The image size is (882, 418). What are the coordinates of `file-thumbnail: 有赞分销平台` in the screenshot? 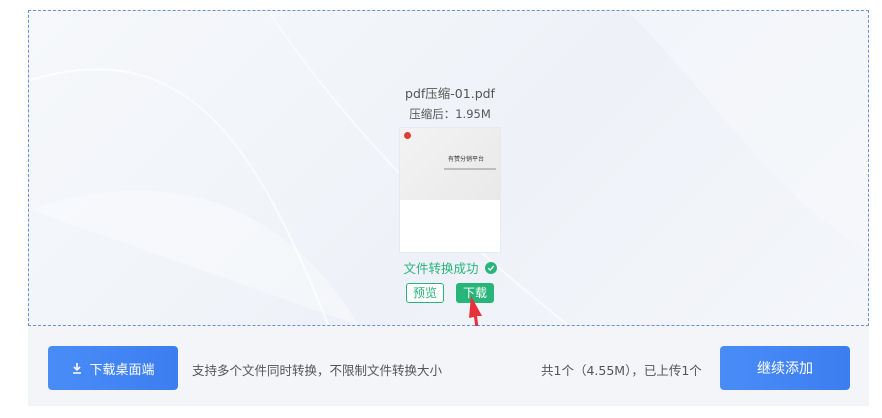 It's located at (450, 190).